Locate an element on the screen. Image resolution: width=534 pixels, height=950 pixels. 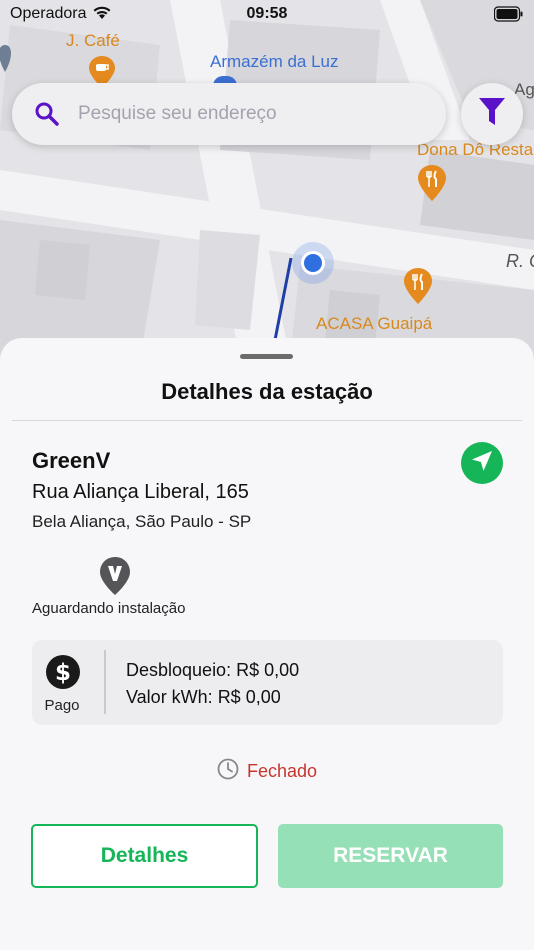
brand-pin-icon is located at coordinates (115, 578).